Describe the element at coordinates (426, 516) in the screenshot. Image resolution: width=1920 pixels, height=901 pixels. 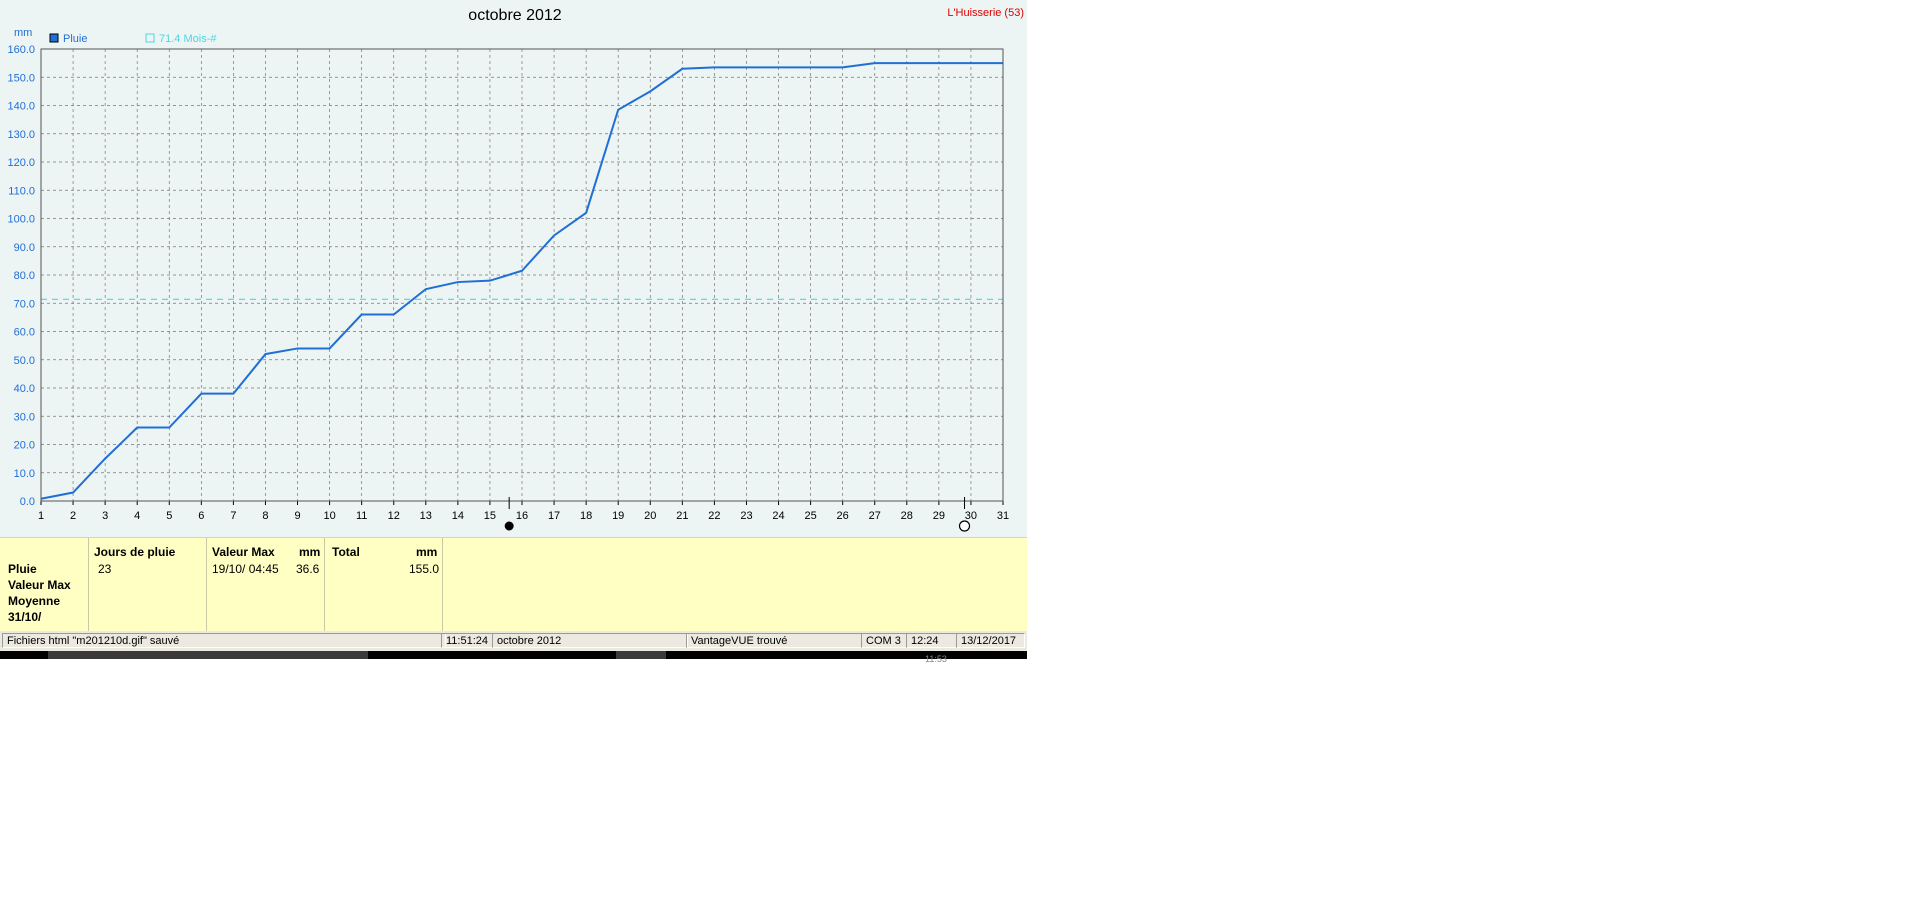
I see `x-tick-label: 13` at that location.